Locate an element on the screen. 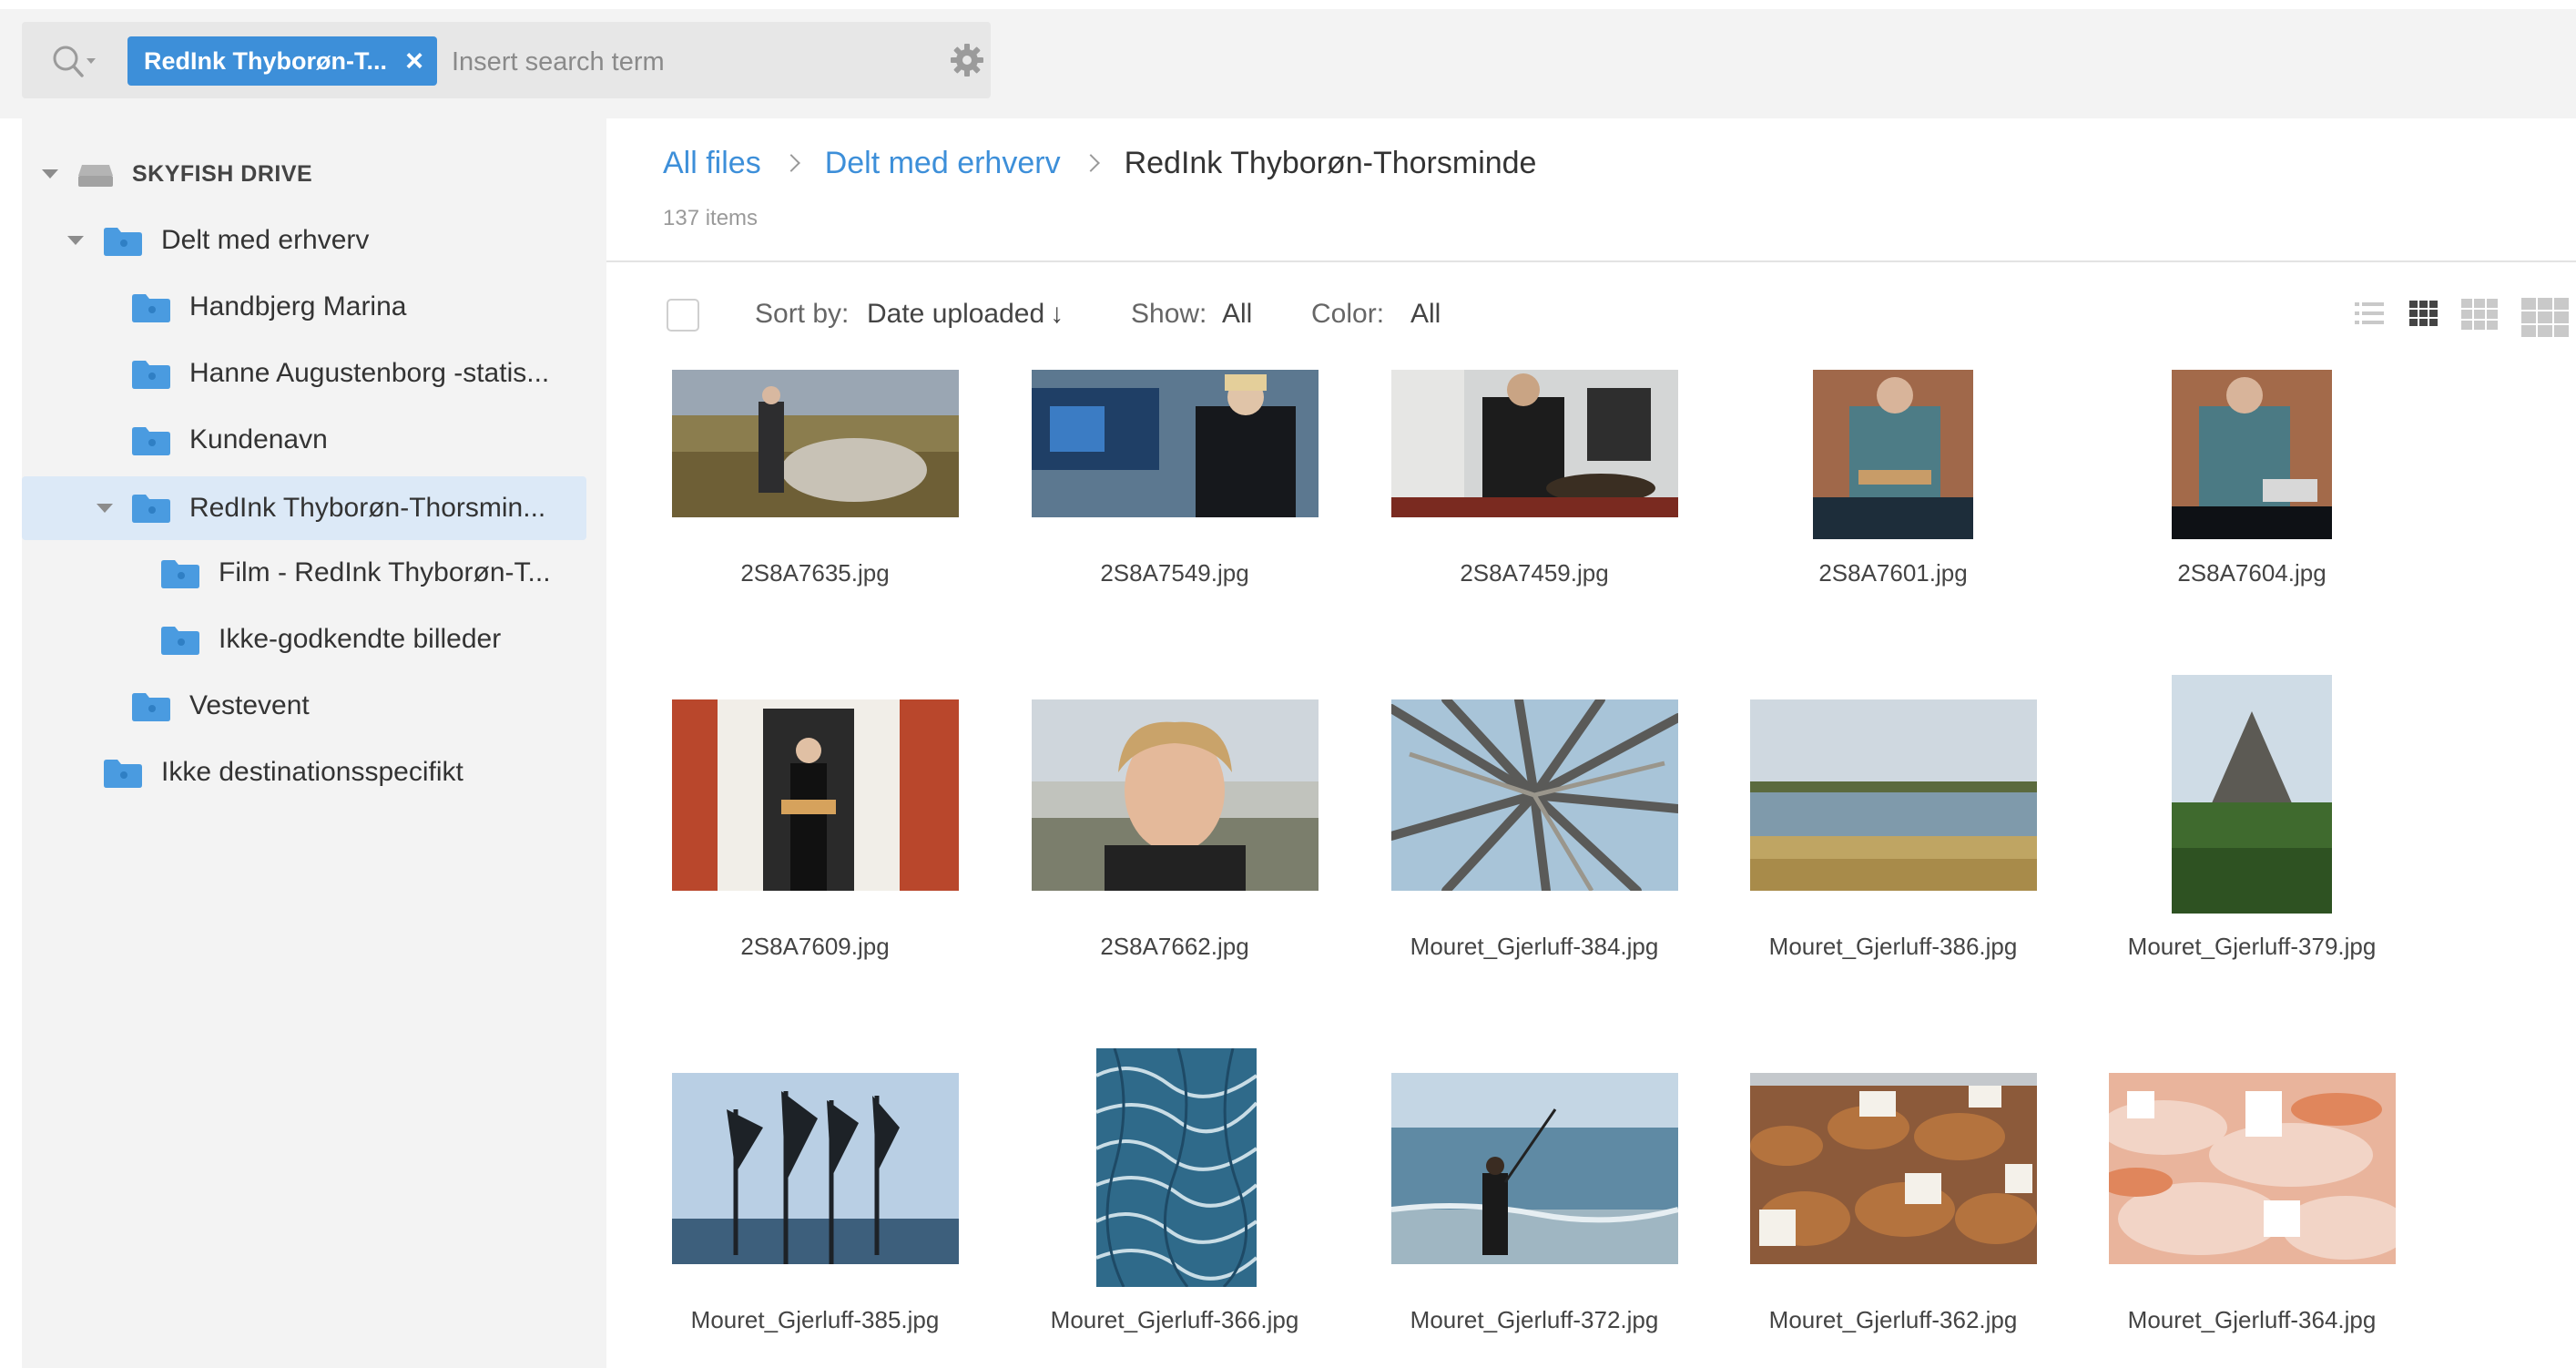 The image size is (2576, 1368). file-name: Mouret_Gjerluff-384.jpg is located at coordinates (1534, 947).